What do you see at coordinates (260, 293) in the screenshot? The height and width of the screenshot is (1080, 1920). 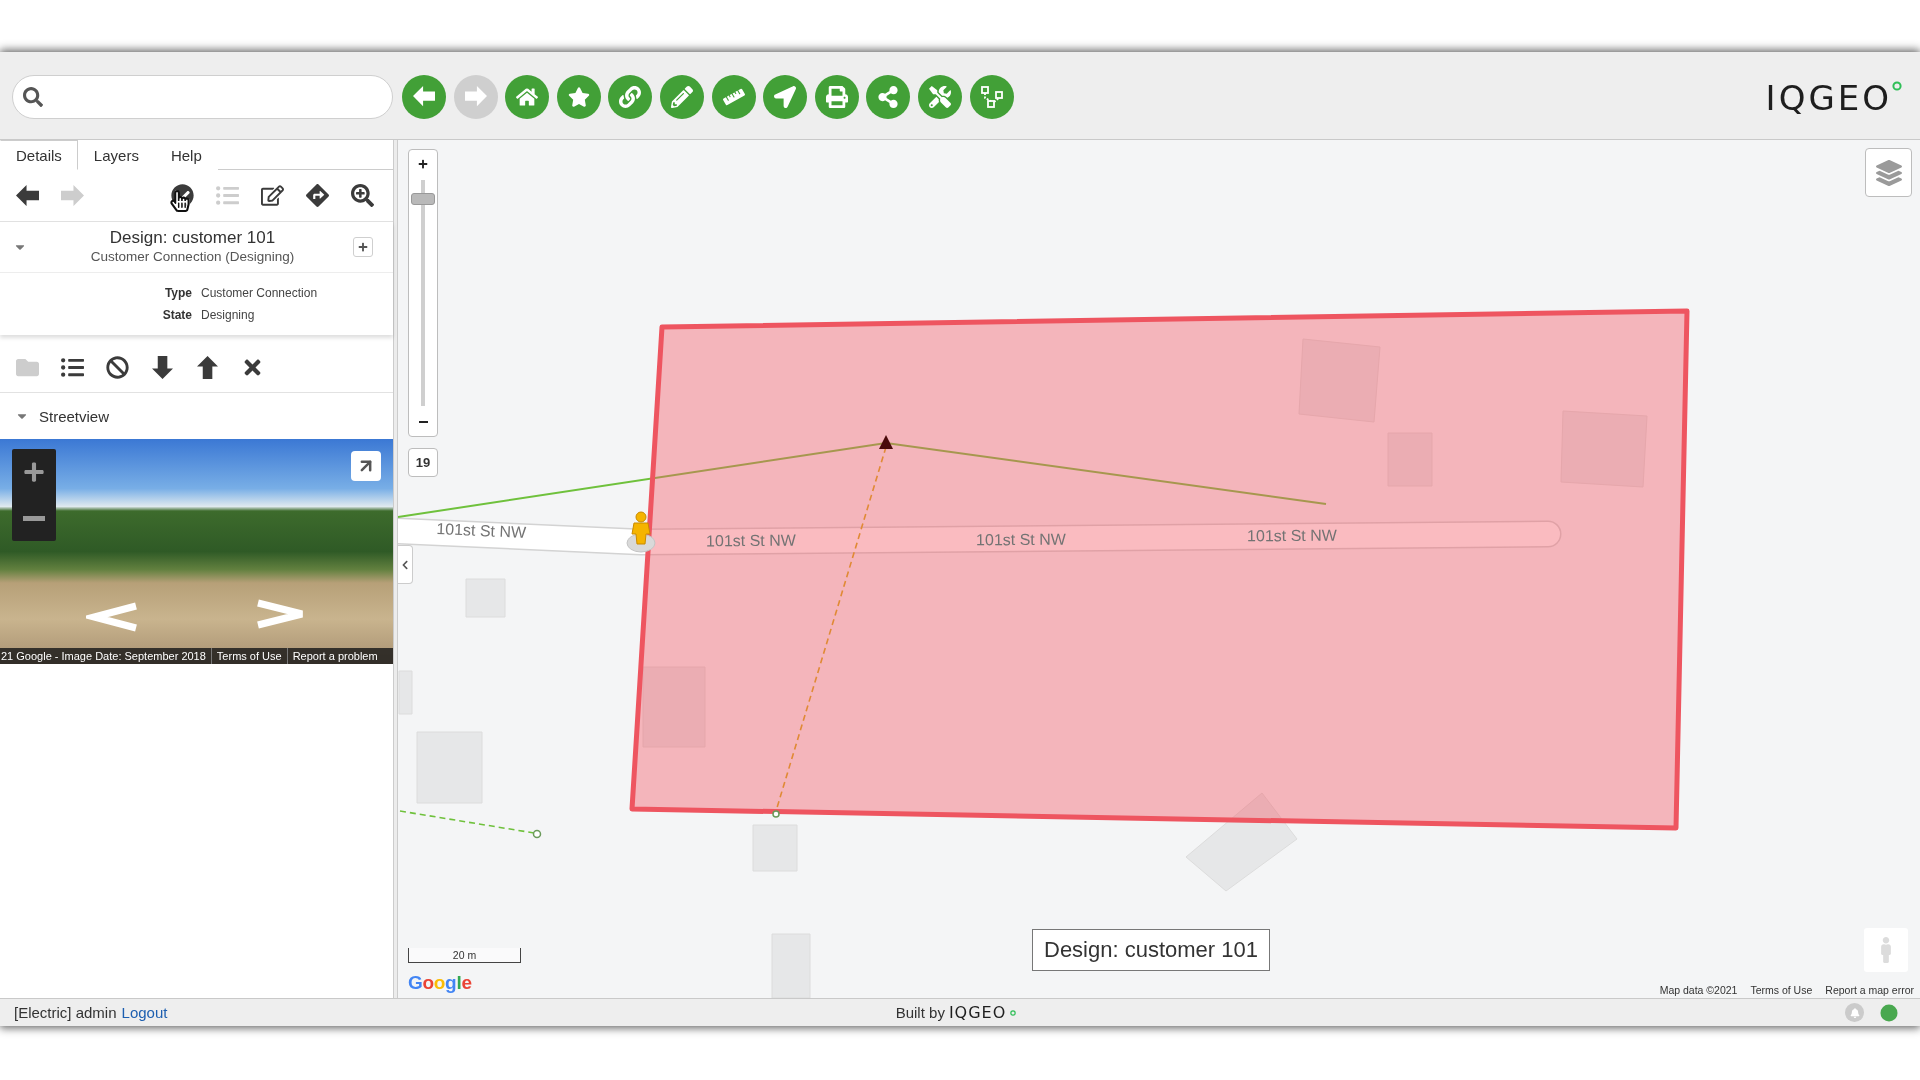 I see `property-value: Customer Connection` at bounding box center [260, 293].